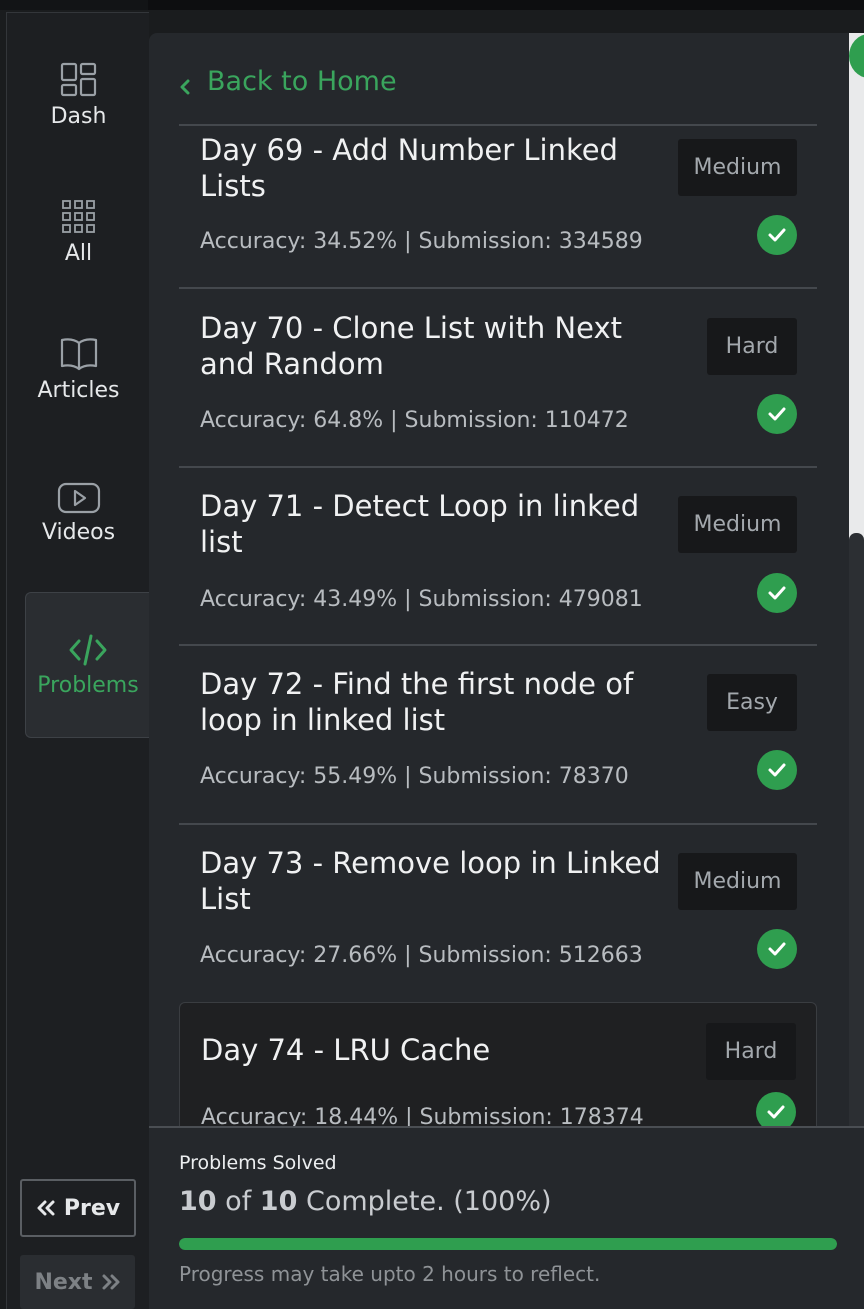 The height and width of the screenshot is (1309, 864). Describe the element at coordinates (414, 776) in the screenshot. I see `problem-stats: Accuracy: 55.49% | Submission: 78370` at that location.